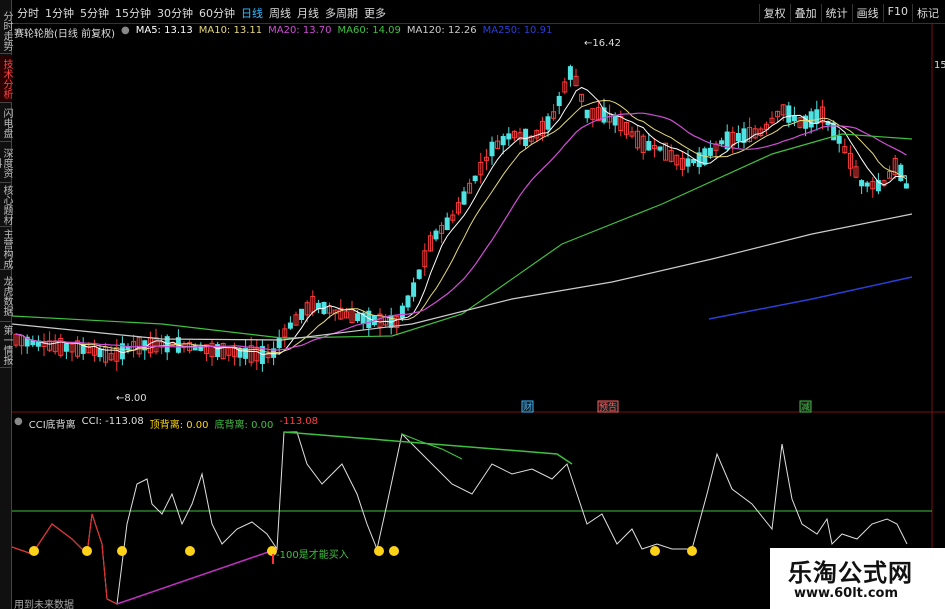 This screenshot has height=609, width=945. What do you see at coordinates (94, 13) in the screenshot?
I see `period-tab: 5分钟` at bounding box center [94, 13].